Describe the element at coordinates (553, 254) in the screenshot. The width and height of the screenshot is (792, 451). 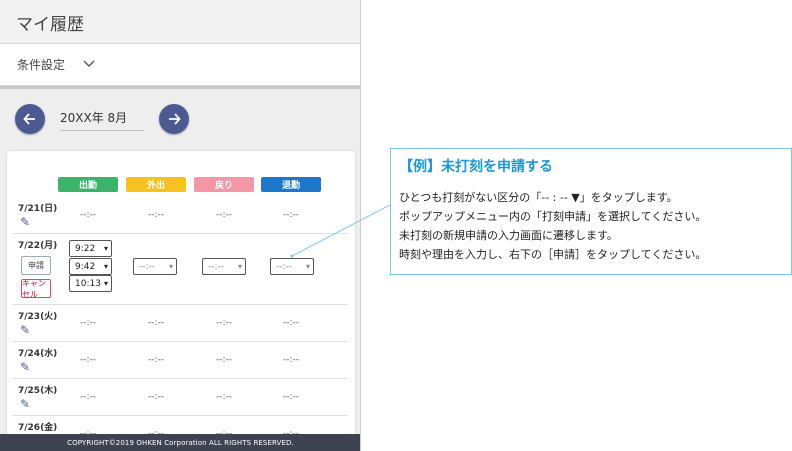
I see `callout-line: 時刻や理由を入力し、右下の［申請］をタップしてください。` at that location.